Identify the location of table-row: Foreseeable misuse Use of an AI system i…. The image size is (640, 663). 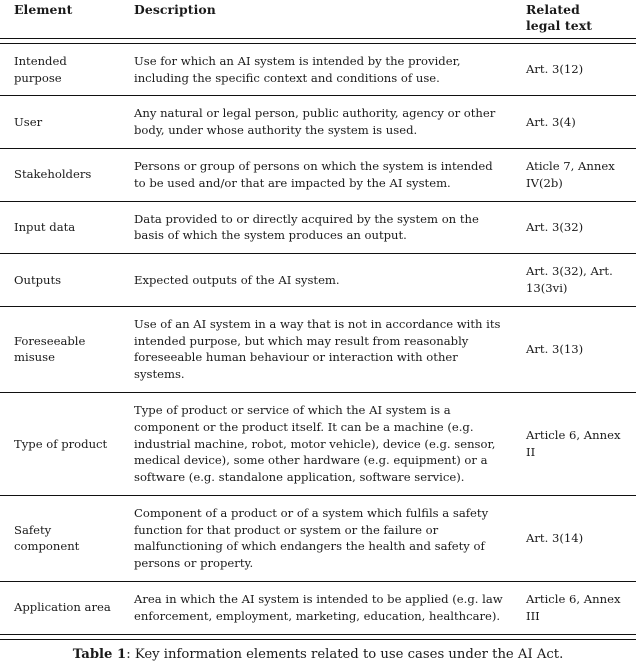
(318, 349).